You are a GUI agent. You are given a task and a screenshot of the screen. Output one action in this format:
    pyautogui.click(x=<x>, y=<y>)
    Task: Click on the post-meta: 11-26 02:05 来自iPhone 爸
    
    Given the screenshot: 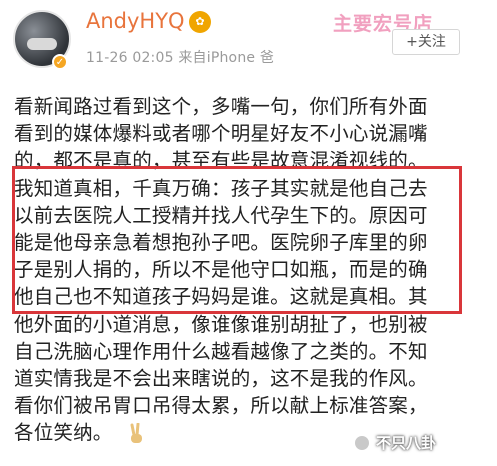 What is the action you would take?
    pyautogui.click(x=180, y=57)
    